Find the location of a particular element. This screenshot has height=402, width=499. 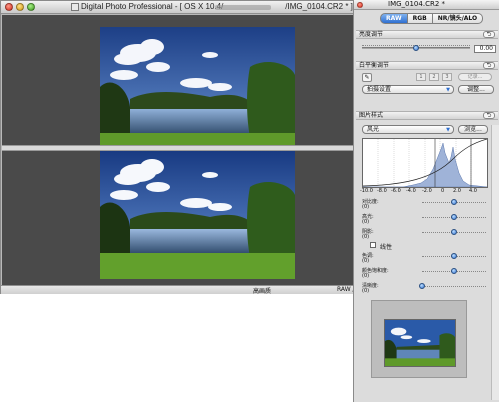

wb-slot-3: 3 is located at coordinates (447, 77).